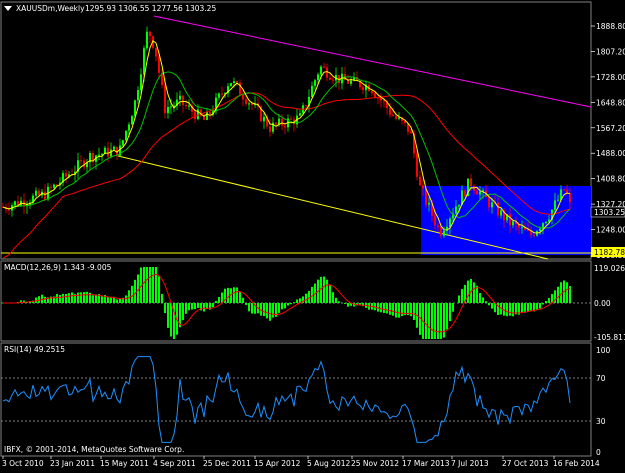 This screenshot has width=625, height=473. I want to click on rsi-tick-label: 70, so click(601, 378).